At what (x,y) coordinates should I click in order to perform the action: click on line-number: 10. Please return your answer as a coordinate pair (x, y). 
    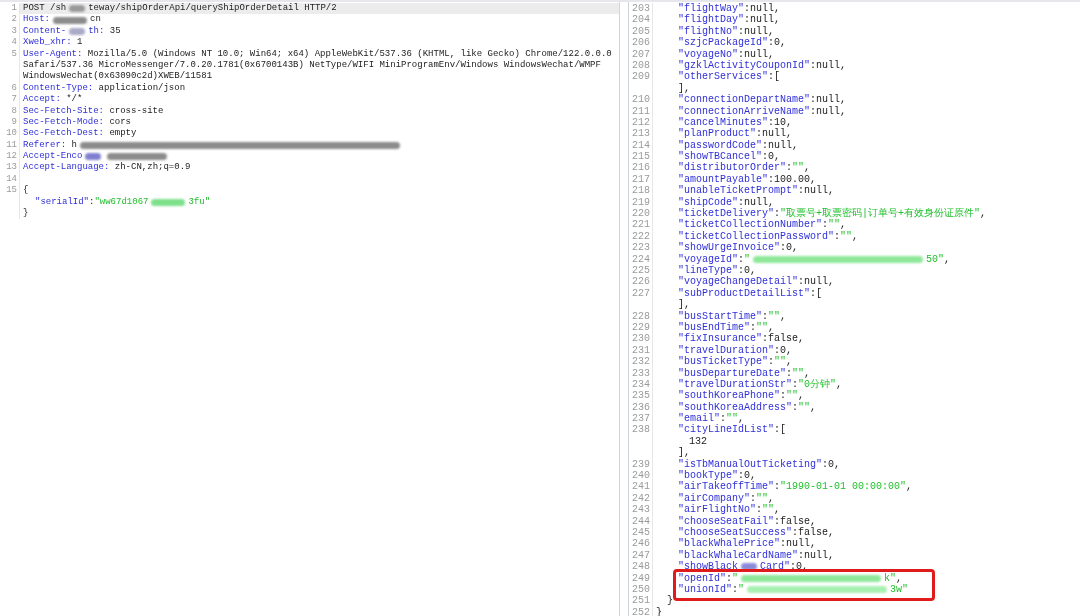
    Looking at the image, I should click on (11, 133).